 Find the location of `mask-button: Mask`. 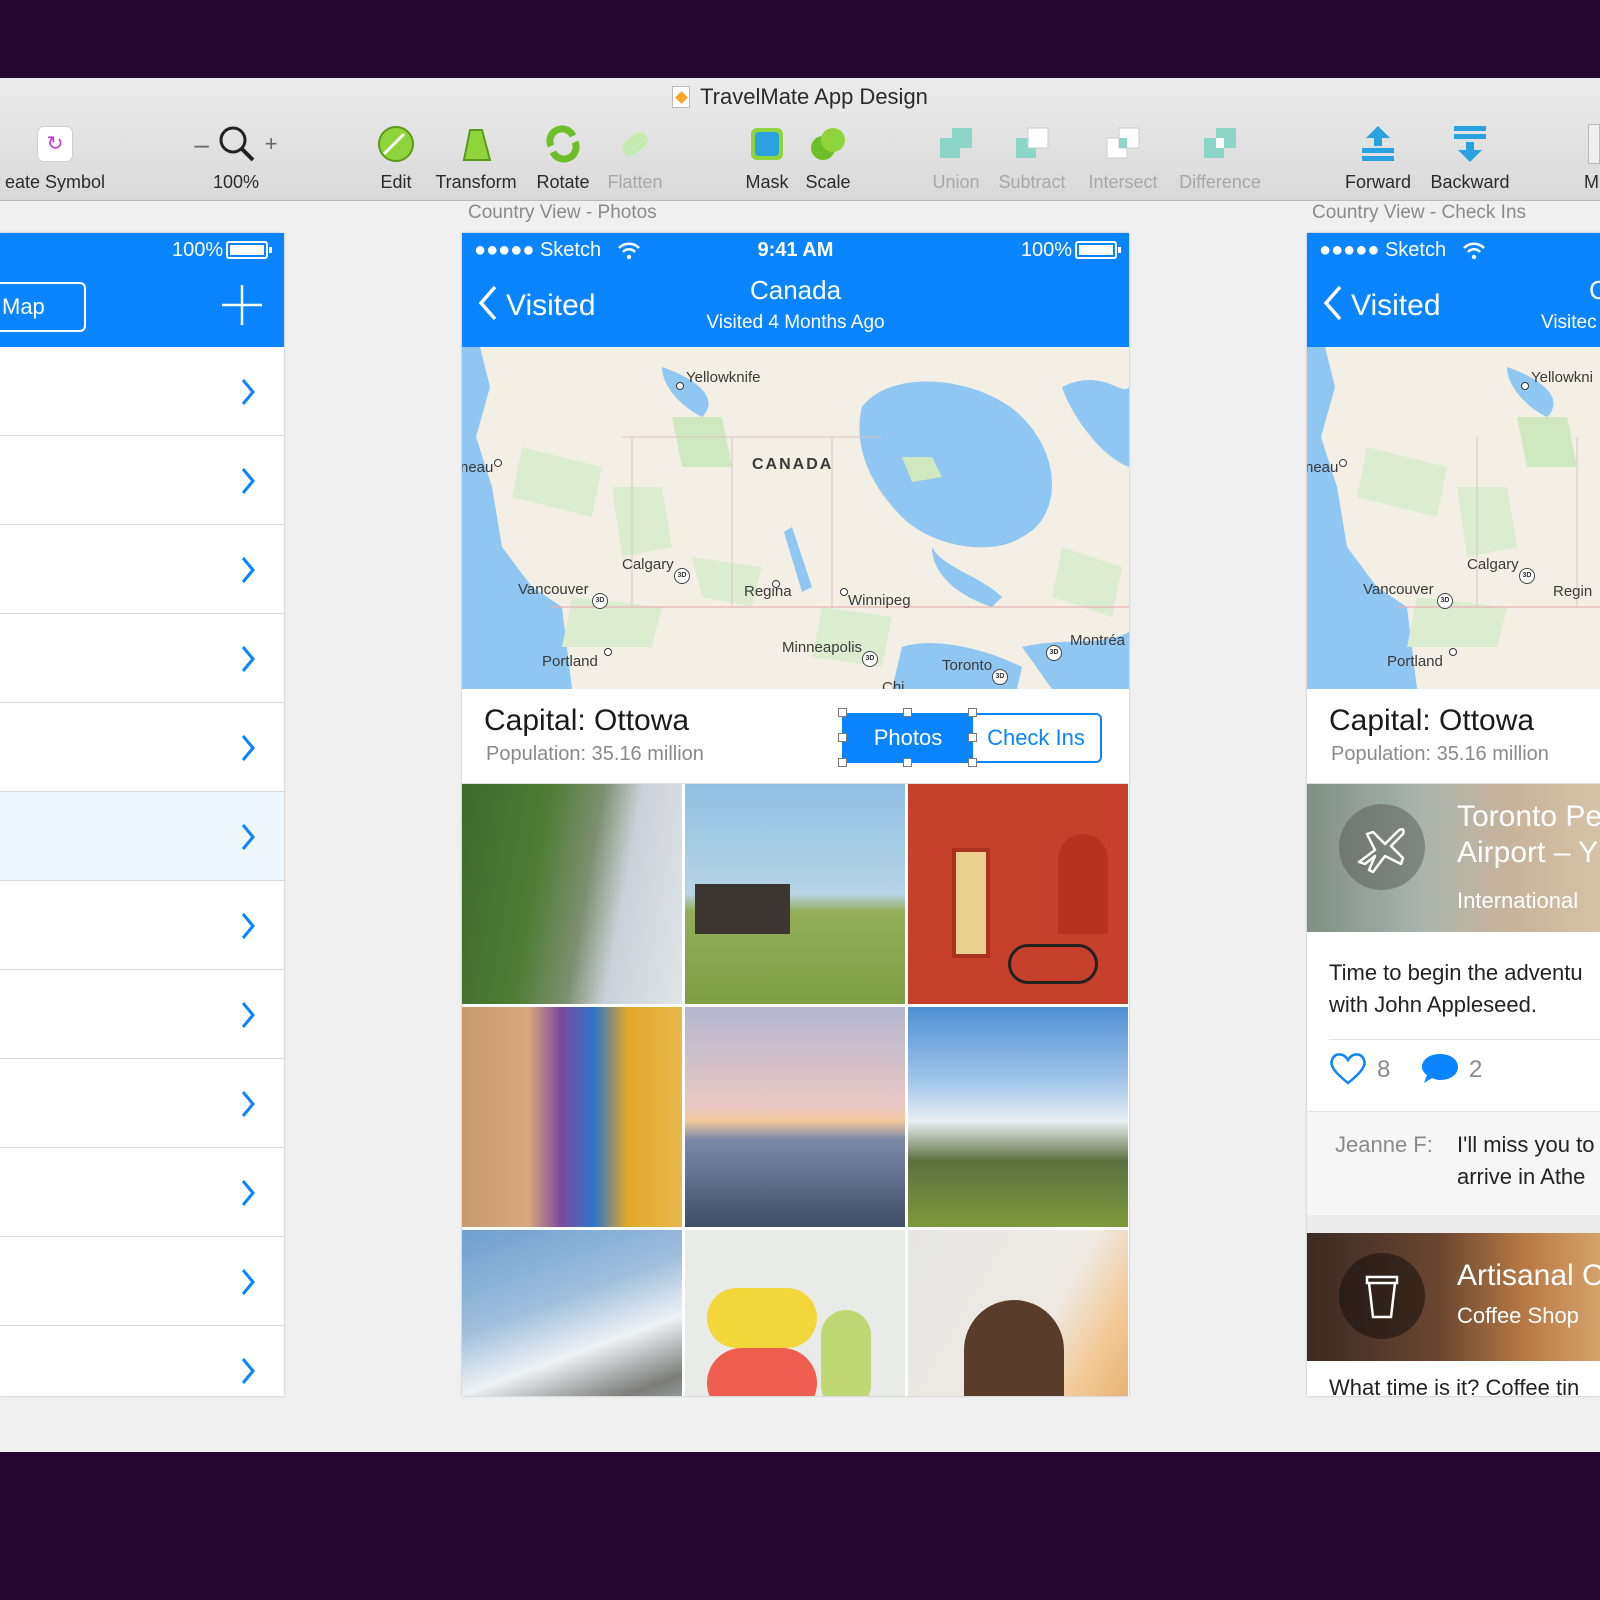

mask-button: Mask is located at coordinates (767, 157).